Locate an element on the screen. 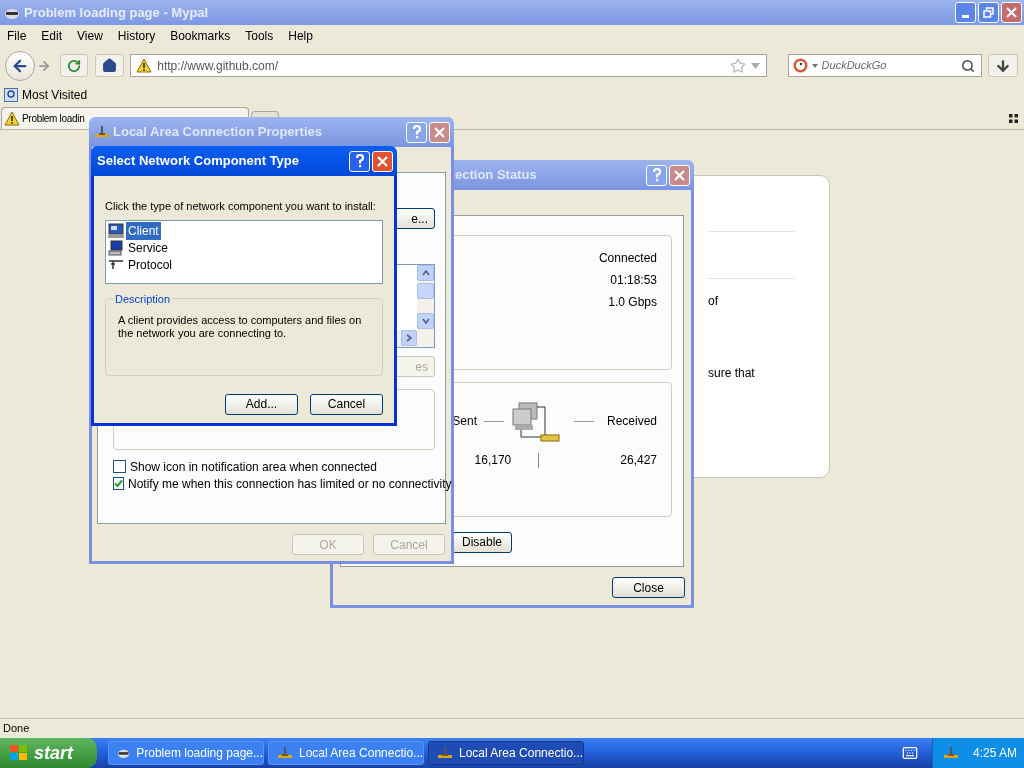 The height and width of the screenshot is (768, 1024). scroll-thumb is located at coordinates (425, 291).